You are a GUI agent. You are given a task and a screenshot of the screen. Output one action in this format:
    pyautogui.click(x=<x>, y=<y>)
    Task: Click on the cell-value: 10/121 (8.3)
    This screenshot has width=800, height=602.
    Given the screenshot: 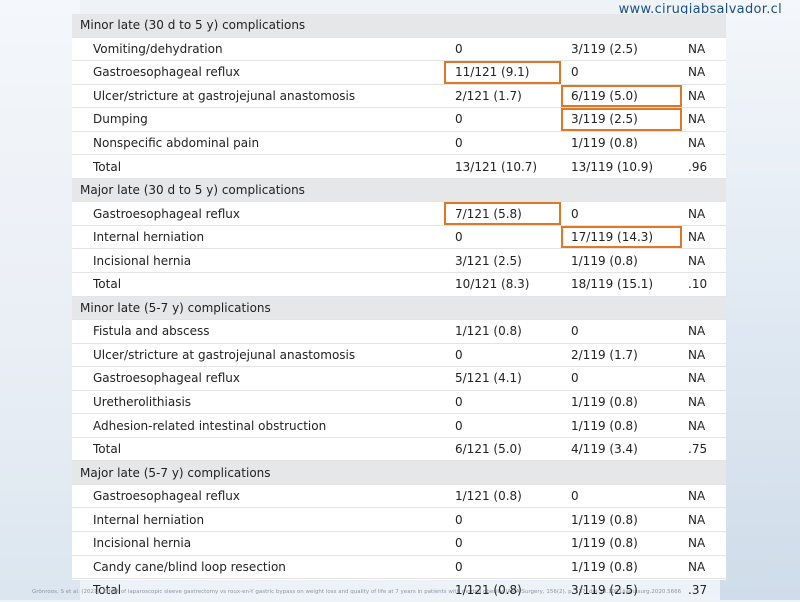 What is the action you would take?
    pyautogui.click(x=492, y=284)
    